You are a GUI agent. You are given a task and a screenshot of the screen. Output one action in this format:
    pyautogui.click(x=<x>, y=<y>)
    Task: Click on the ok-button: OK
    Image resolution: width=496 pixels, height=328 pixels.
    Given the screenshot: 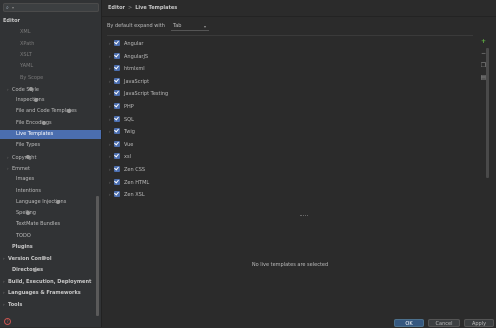 What is the action you would take?
    pyautogui.click(x=409, y=323)
    